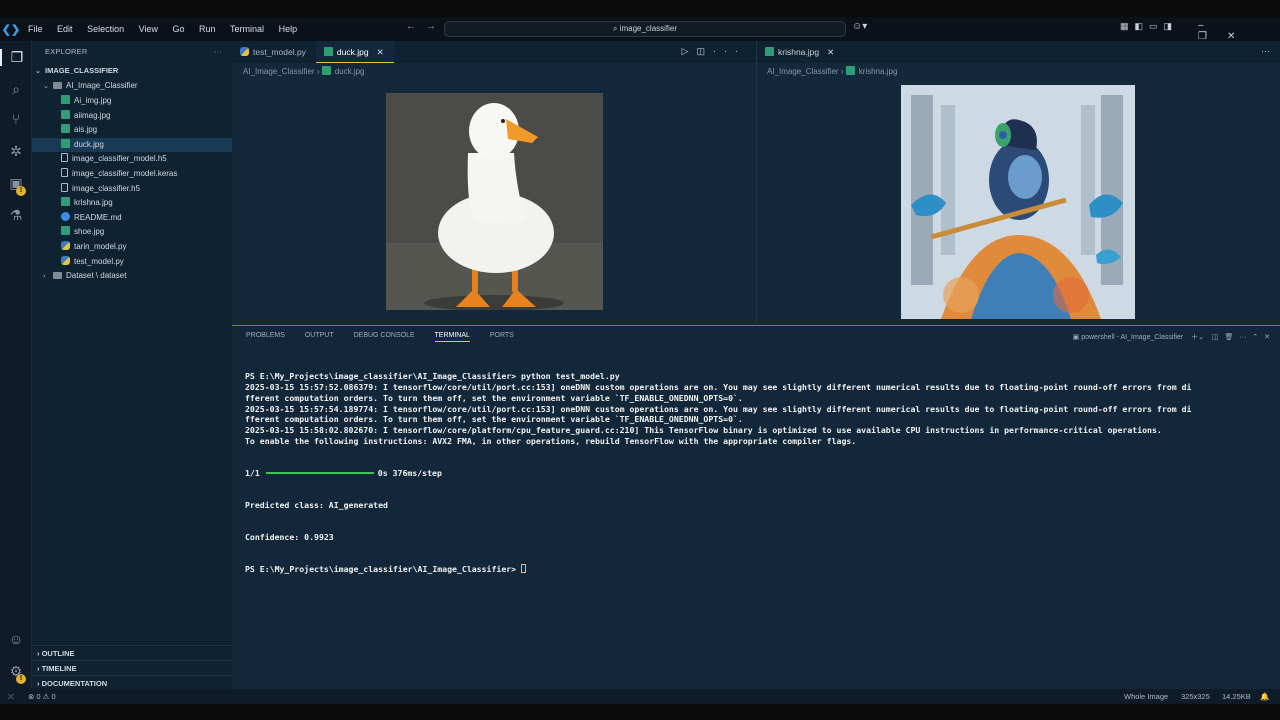 The height and width of the screenshot is (720, 1280). Describe the element at coordinates (494, 201) in the screenshot. I see `duck-illustration` at that location.